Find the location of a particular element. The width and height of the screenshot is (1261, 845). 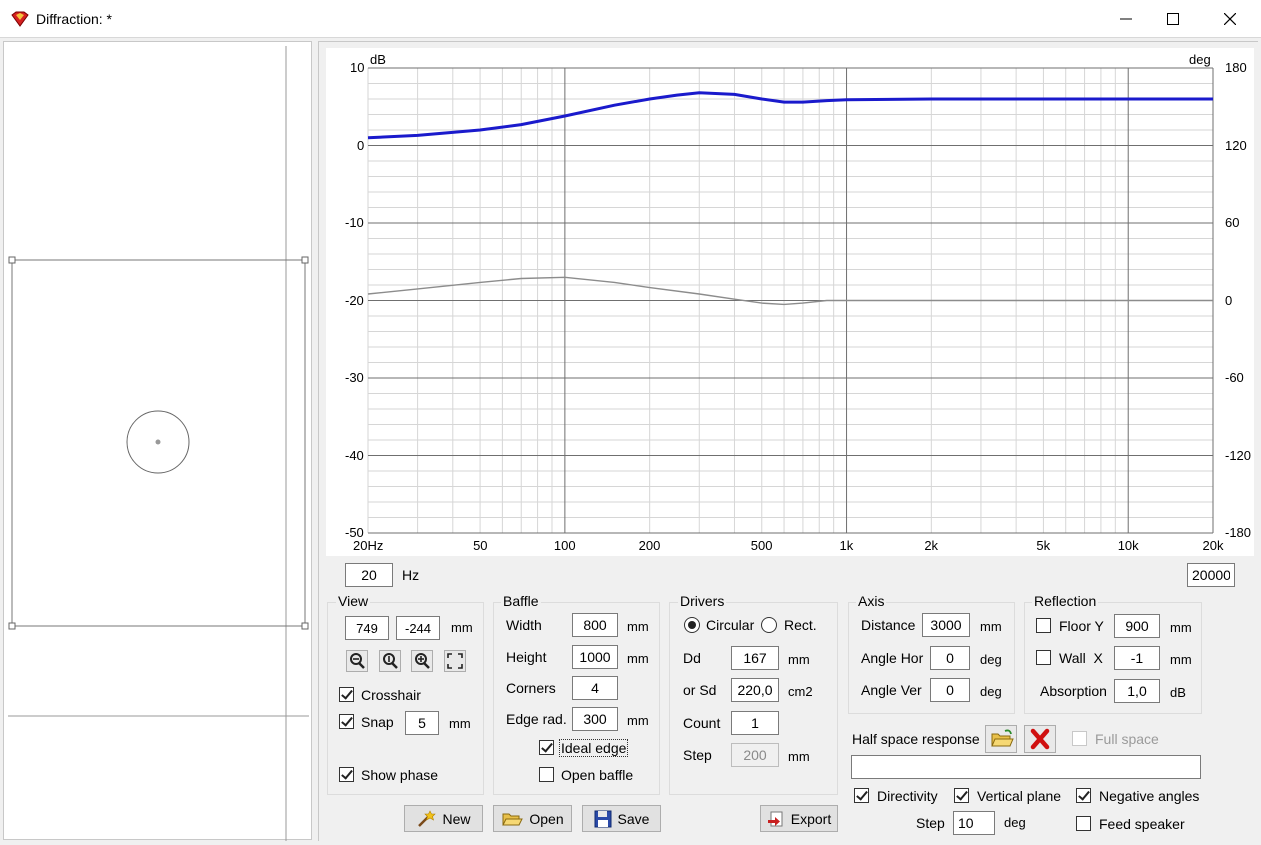

height-unit-label: mm is located at coordinates (638, 658).